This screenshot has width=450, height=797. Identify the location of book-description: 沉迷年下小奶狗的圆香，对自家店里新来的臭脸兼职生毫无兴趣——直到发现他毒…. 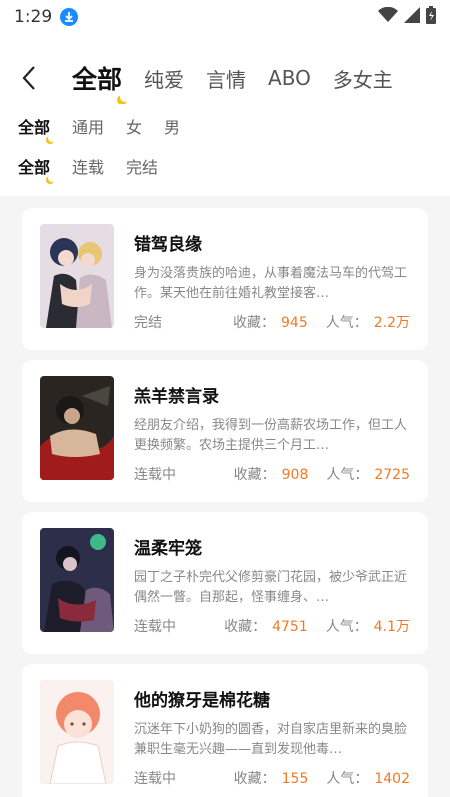
(271, 739).